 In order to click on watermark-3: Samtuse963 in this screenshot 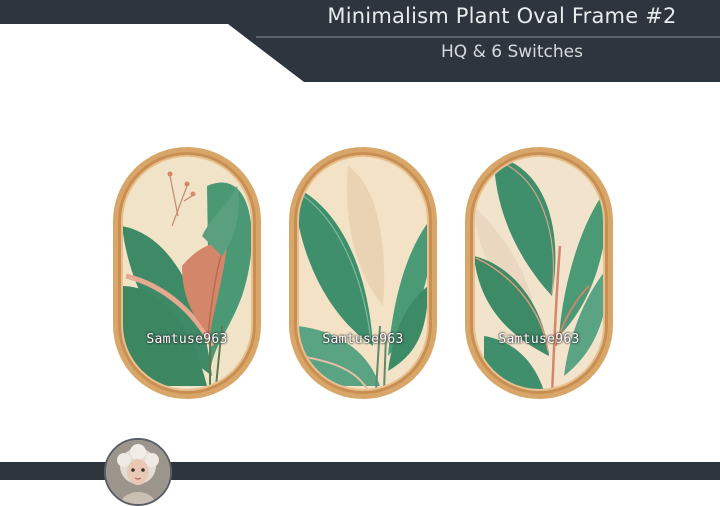, I will do `click(539, 339)`.